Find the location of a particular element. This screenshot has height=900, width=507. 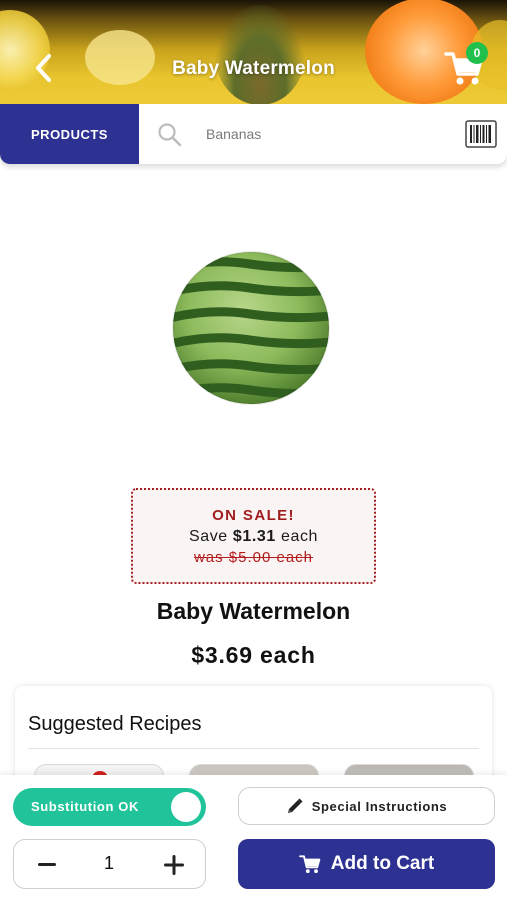

substitution-toggle: Substitution OK is located at coordinates (109, 807).